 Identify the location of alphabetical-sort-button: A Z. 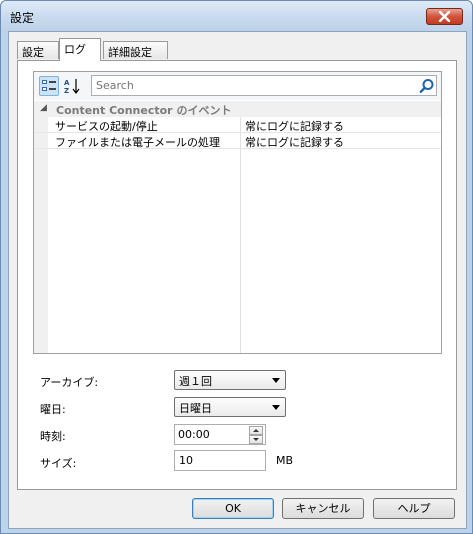
(72, 86).